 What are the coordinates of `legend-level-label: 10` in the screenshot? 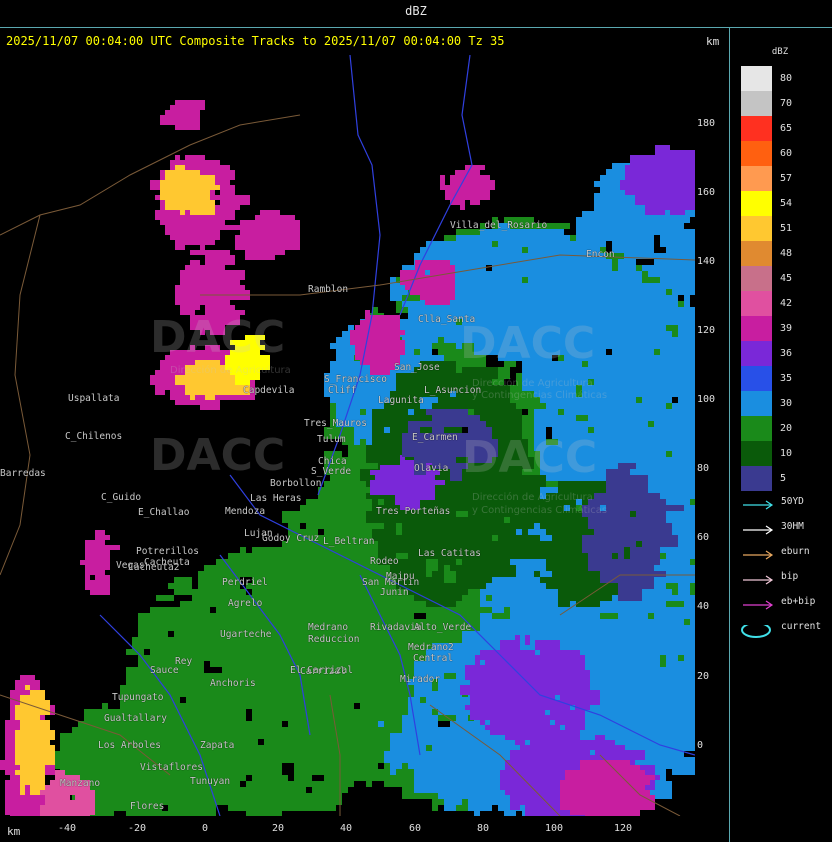 It's located at (786, 453).